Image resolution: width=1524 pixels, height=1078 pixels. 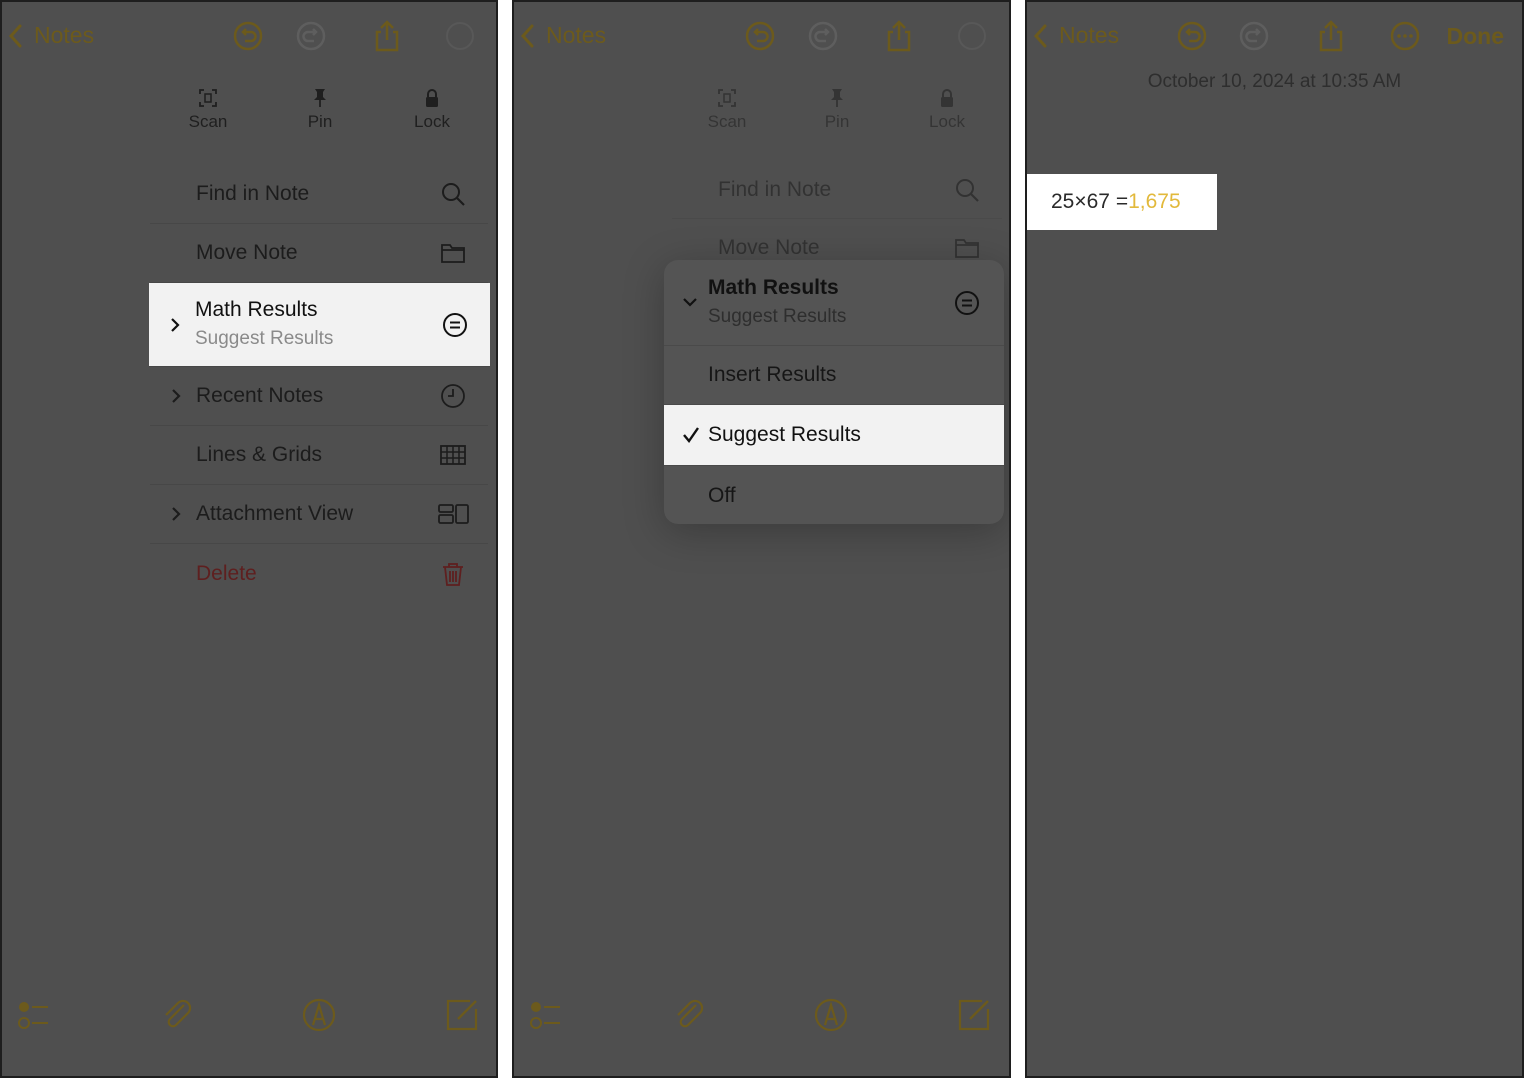 What do you see at coordinates (259, 454) in the screenshot?
I see `menu-item-label: Lines & Grids` at bounding box center [259, 454].